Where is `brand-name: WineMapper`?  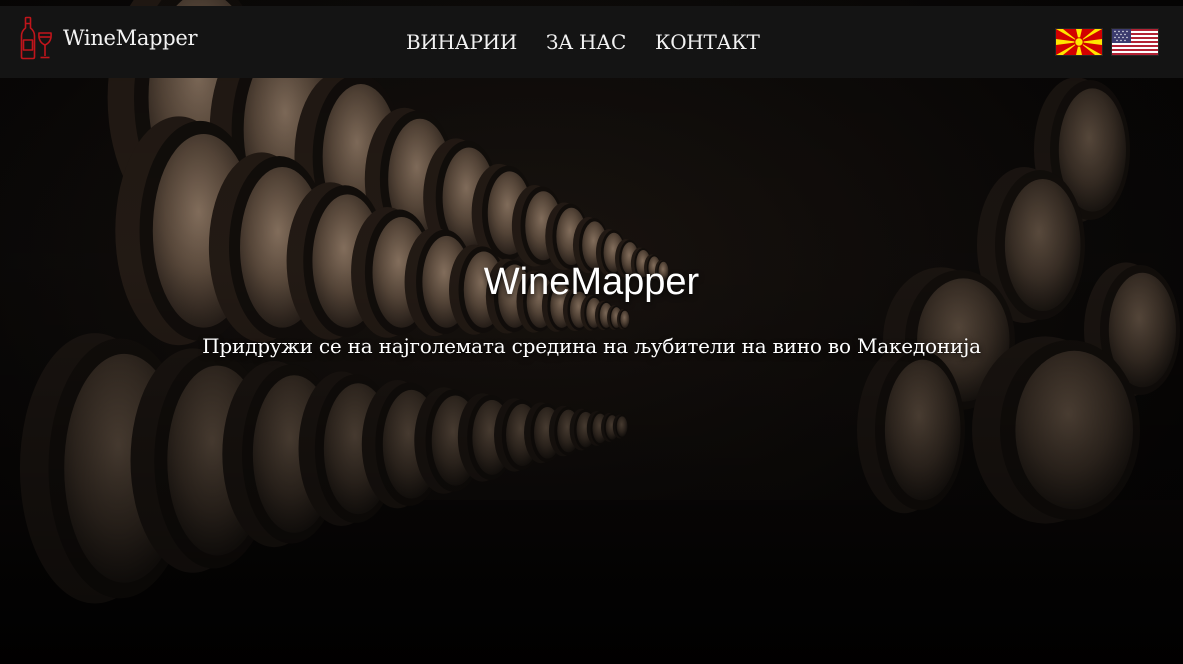
brand-name: WineMapper is located at coordinates (130, 38).